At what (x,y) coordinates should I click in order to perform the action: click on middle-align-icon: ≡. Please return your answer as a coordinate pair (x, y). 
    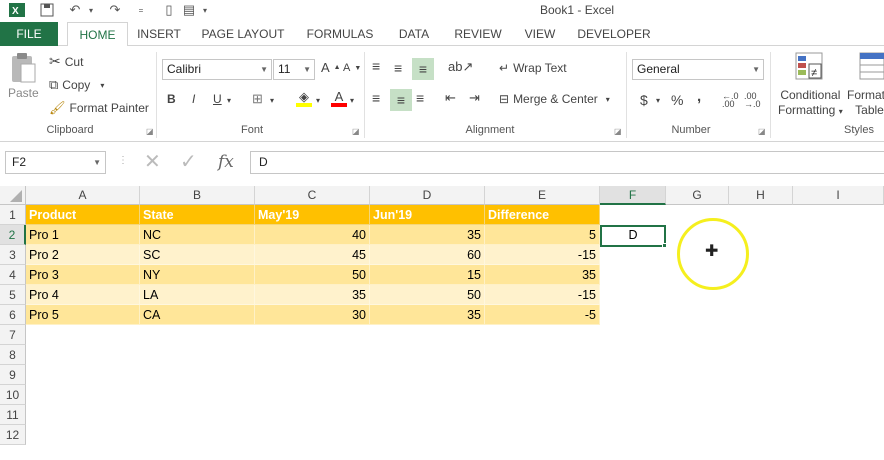
    Looking at the image, I should click on (398, 68).